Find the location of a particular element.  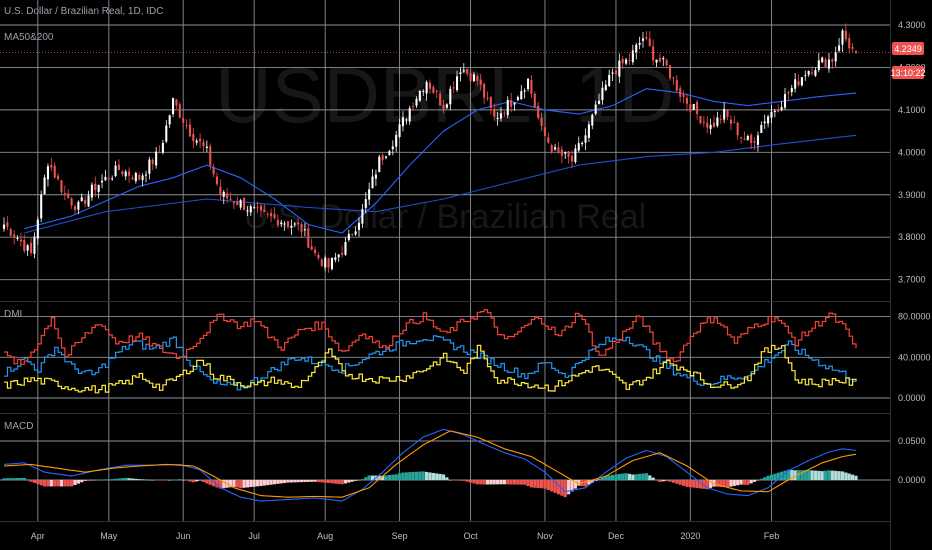

time-tick-label: Jul is located at coordinates (254, 536).